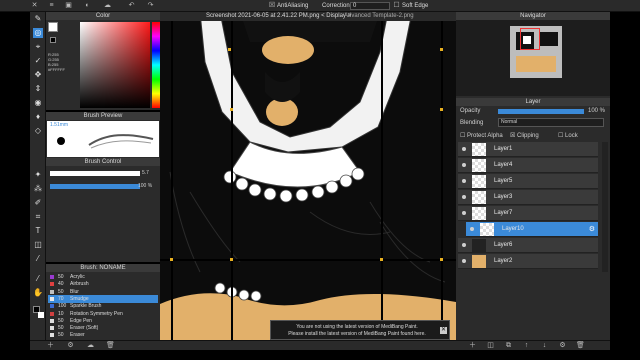 The width and height of the screenshot is (640, 360). What do you see at coordinates (156, 65) in the screenshot?
I see `hue-slider` at bounding box center [156, 65].